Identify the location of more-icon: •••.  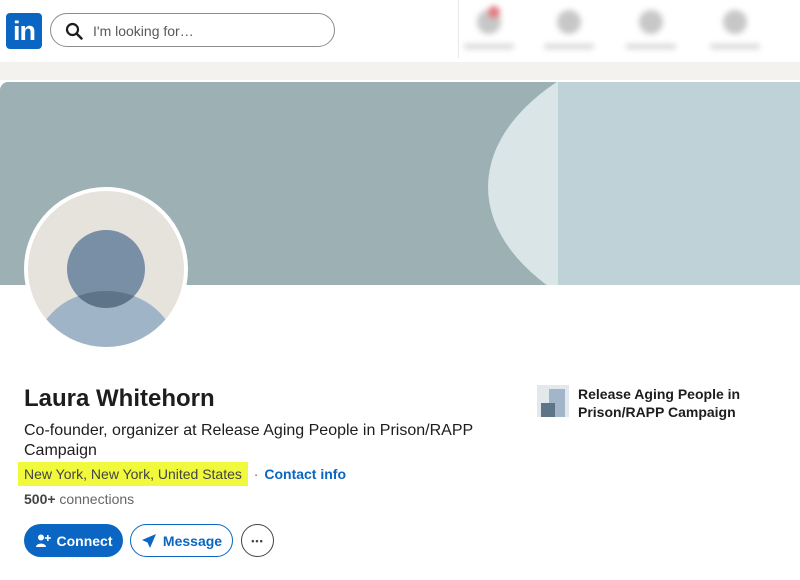
(257, 540).